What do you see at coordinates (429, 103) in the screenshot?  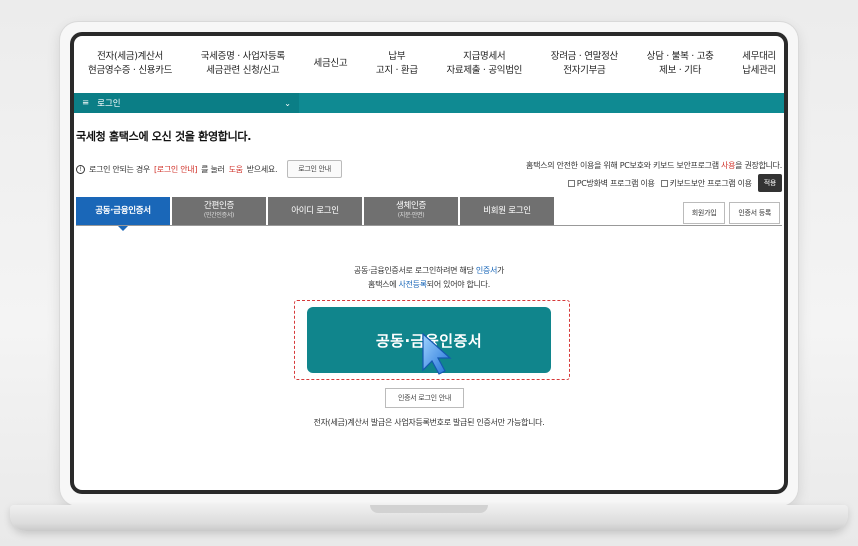 I see `teal-menu-bar: ≡ 로그인 ⌄` at bounding box center [429, 103].